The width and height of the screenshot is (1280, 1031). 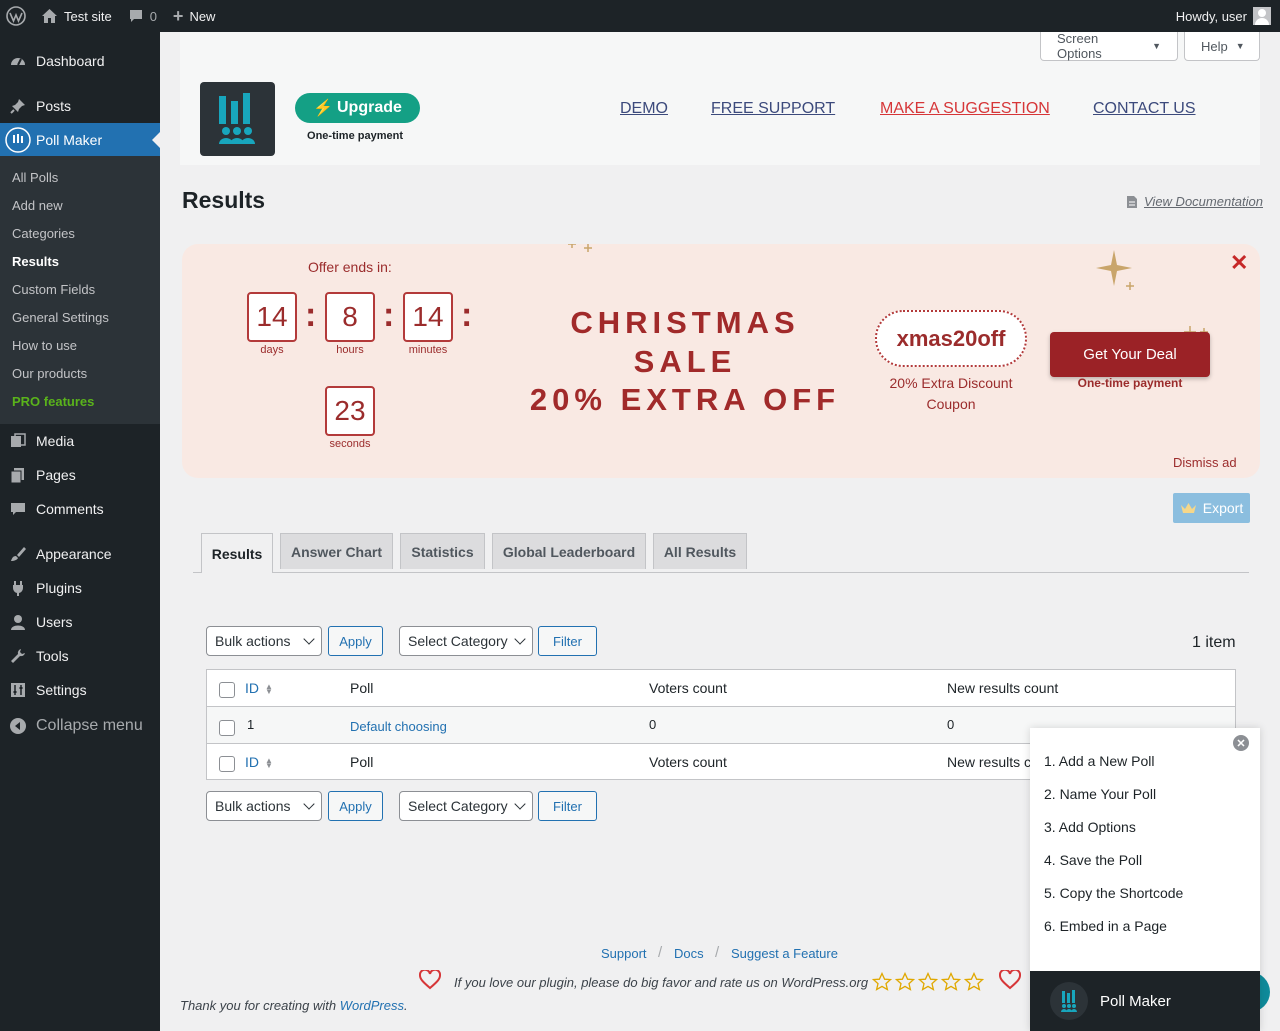 What do you see at coordinates (1145, 1001) in the screenshot?
I see `guide-footer: Poll Maker` at bounding box center [1145, 1001].